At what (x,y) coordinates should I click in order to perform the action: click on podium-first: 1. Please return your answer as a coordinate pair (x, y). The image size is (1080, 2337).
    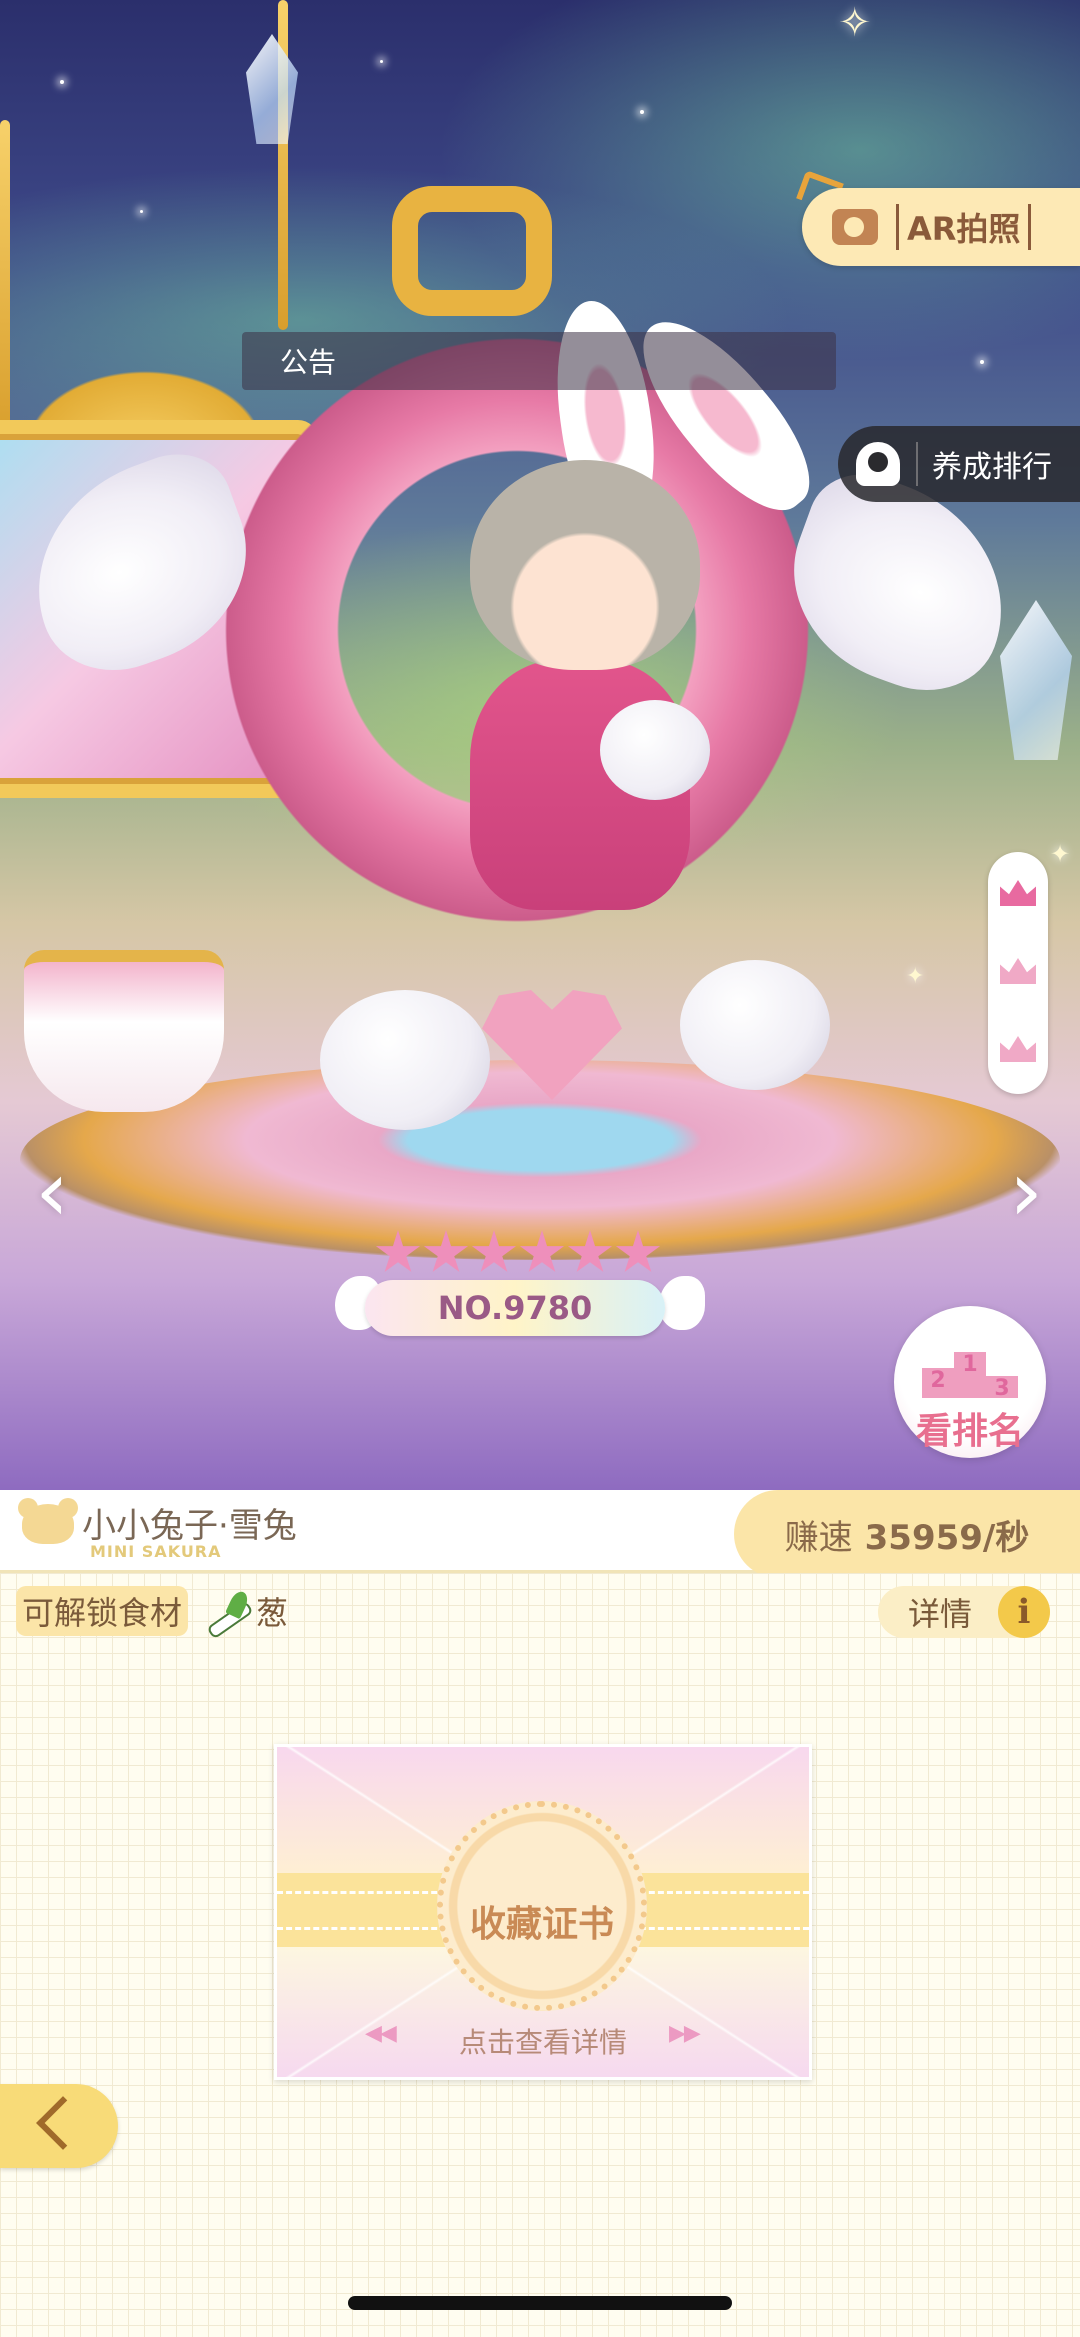
    Looking at the image, I should click on (970, 1375).